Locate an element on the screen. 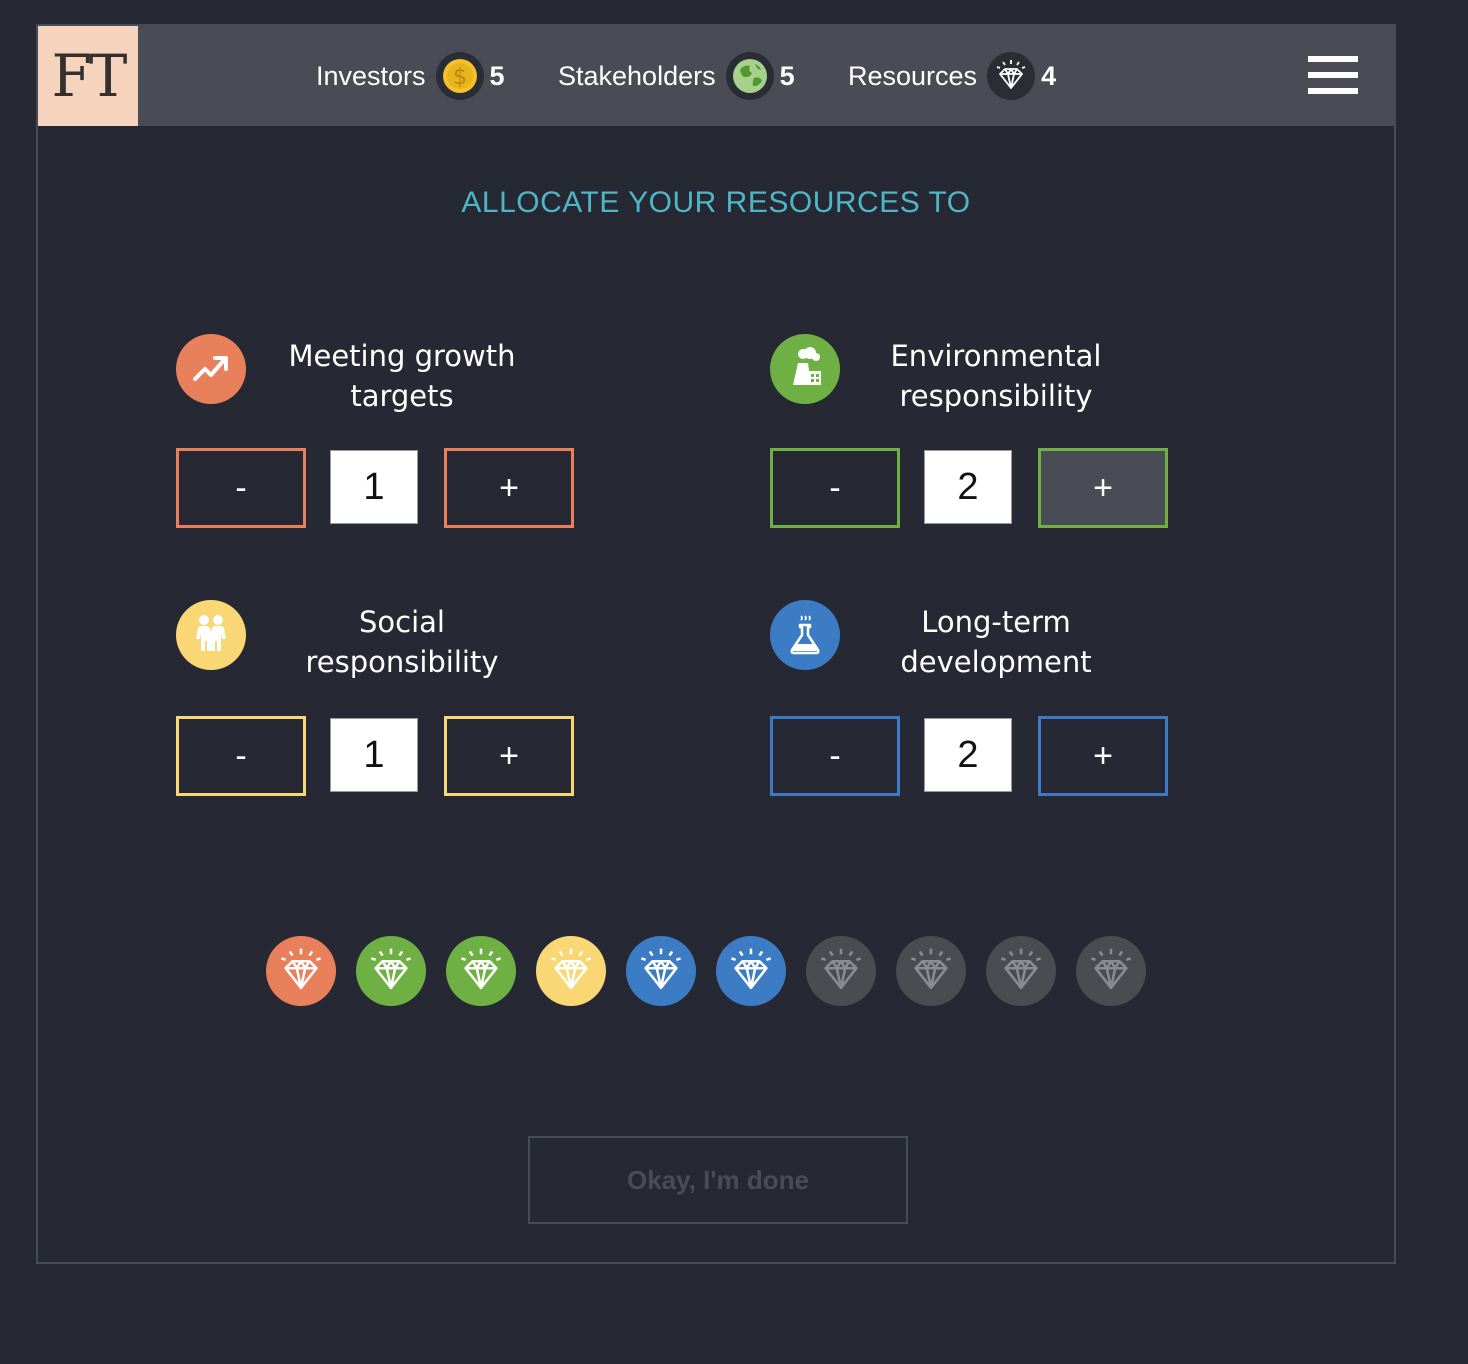 The height and width of the screenshot is (1364, 1468). social-value: 1 is located at coordinates (374, 755).